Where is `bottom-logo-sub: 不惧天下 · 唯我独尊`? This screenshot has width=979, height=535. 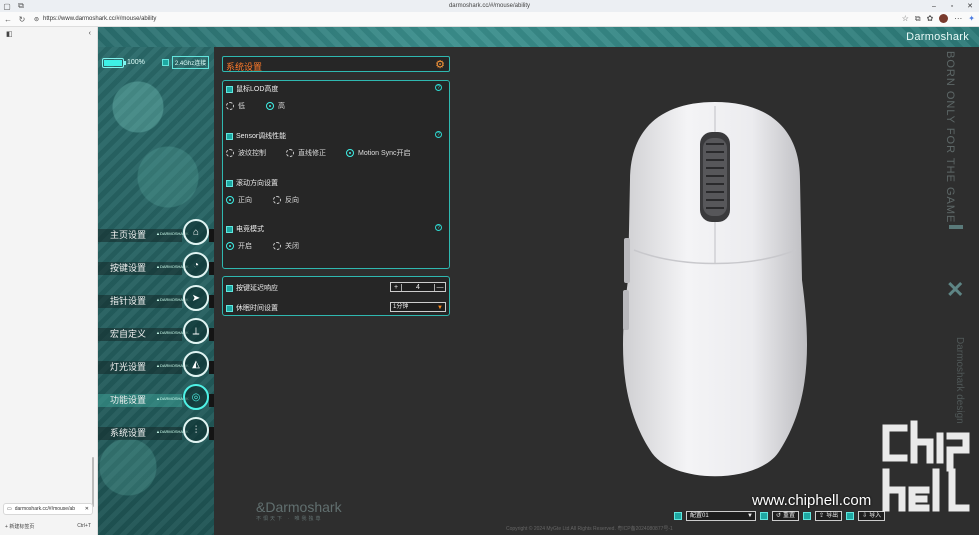 bottom-logo-sub: 不惧天下 · 唯我独尊 is located at coordinates (289, 519).